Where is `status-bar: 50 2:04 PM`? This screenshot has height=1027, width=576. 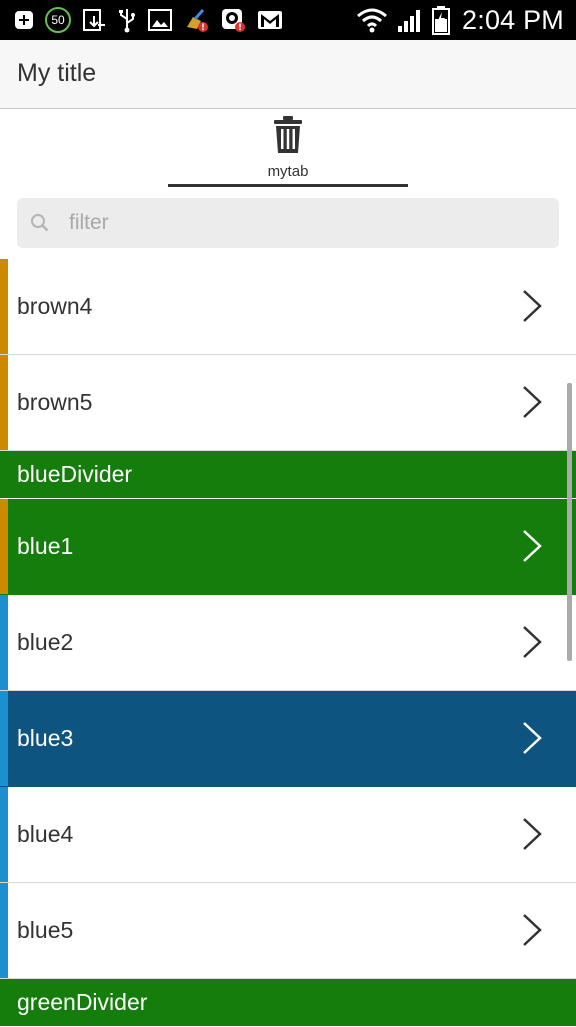 status-bar: 50 2:04 PM is located at coordinates (288, 20).